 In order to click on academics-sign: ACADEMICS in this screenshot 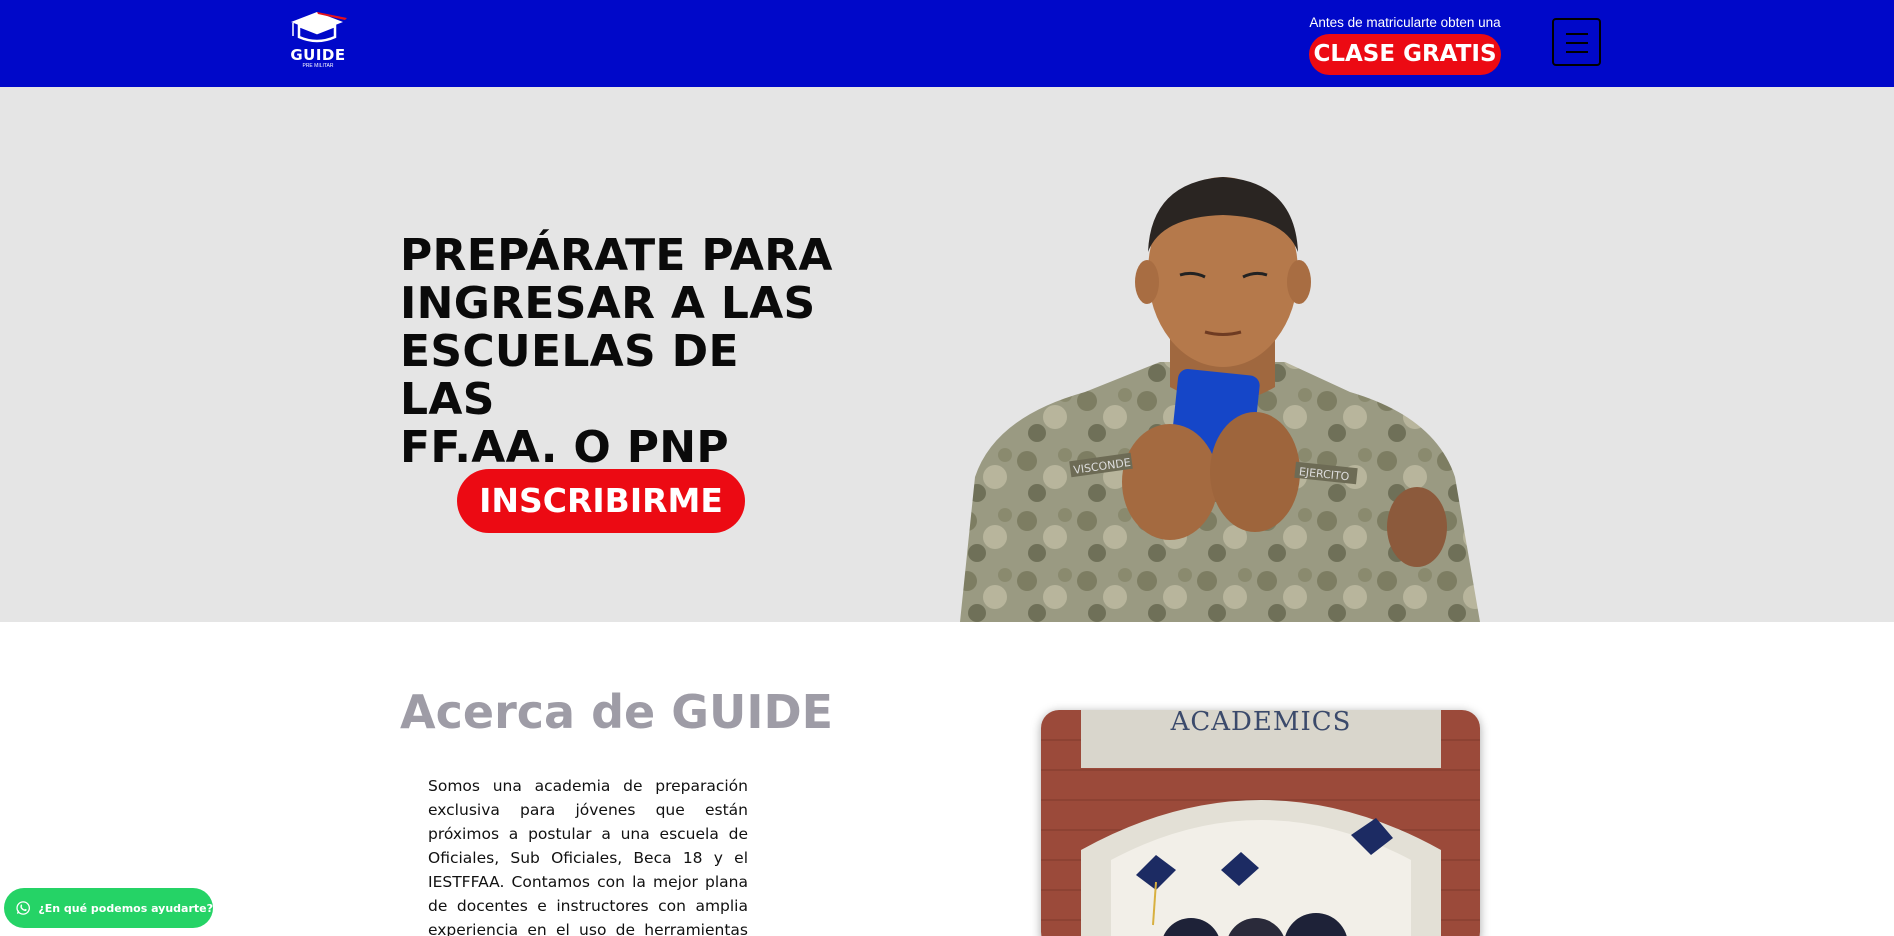, I will do `click(1261, 723)`.